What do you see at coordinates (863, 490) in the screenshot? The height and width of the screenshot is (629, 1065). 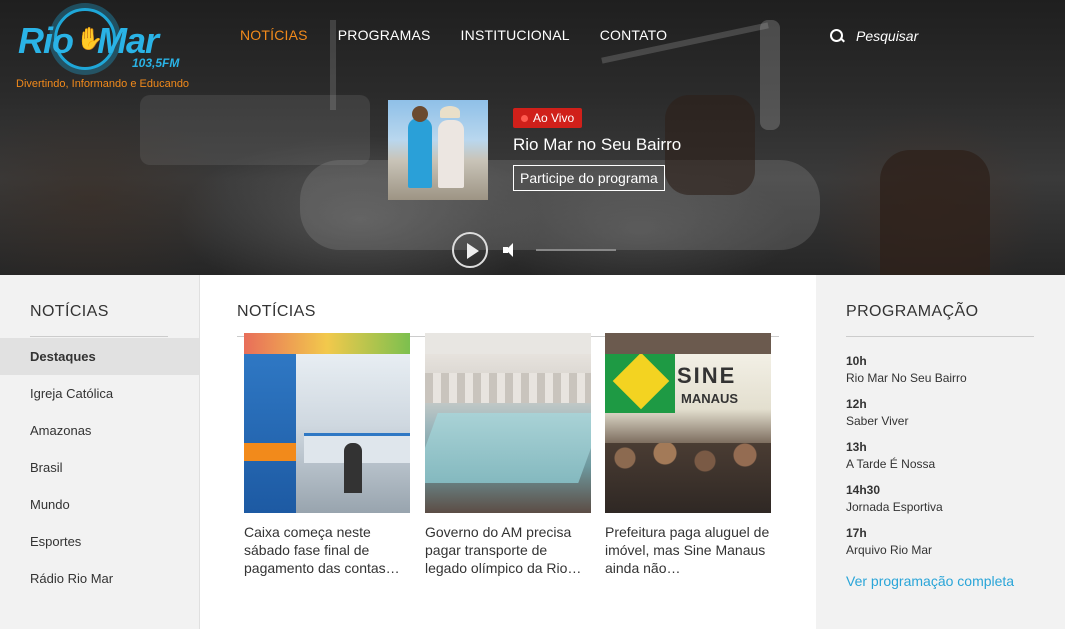 I see `schedule-time: 14h30` at bounding box center [863, 490].